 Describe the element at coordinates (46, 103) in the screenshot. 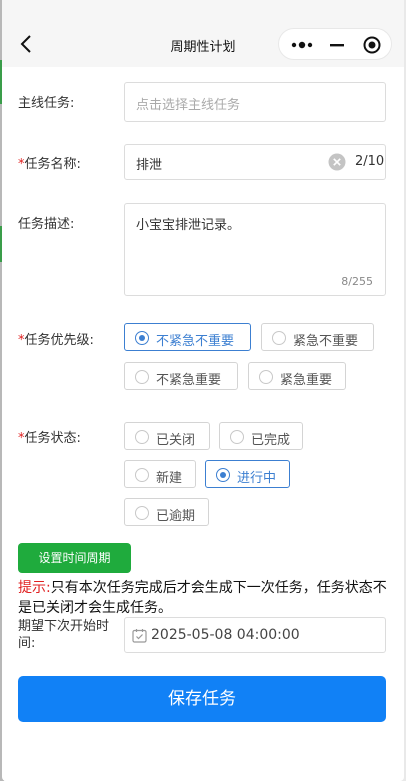

I see `main-task-label: 主线任务:` at that location.